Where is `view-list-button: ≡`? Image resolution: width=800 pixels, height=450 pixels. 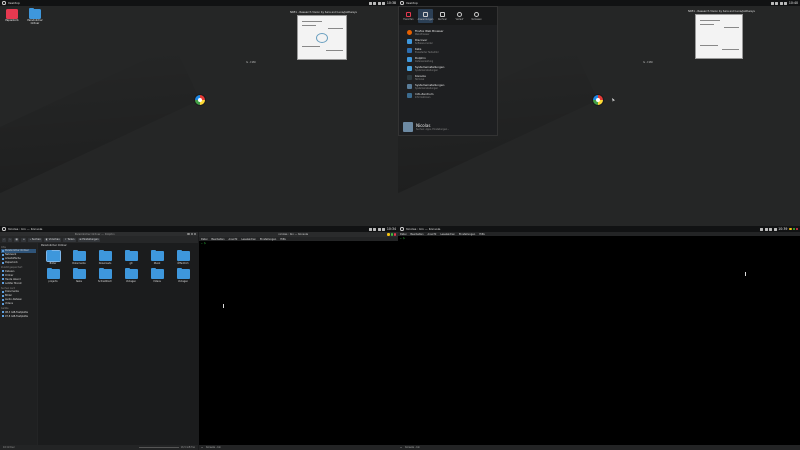 view-list-button: ≡ is located at coordinates (24, 239).